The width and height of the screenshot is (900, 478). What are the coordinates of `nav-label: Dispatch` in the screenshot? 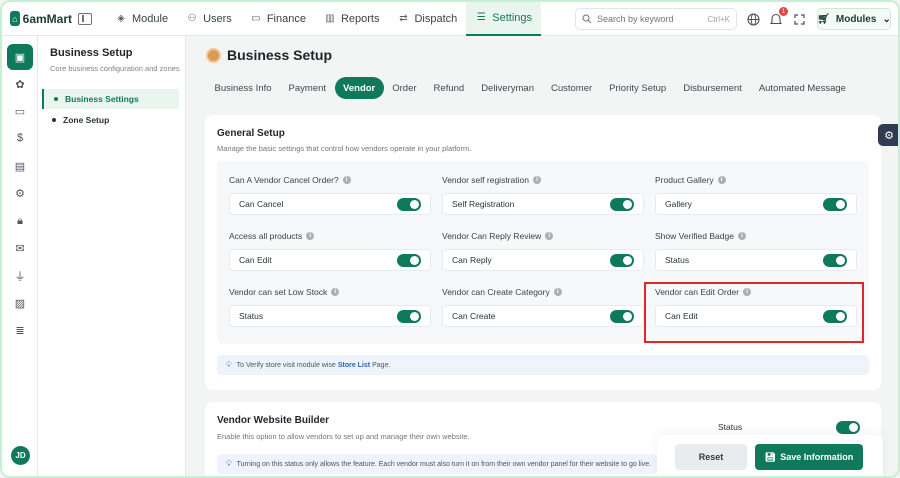 It's located at (436, 18).